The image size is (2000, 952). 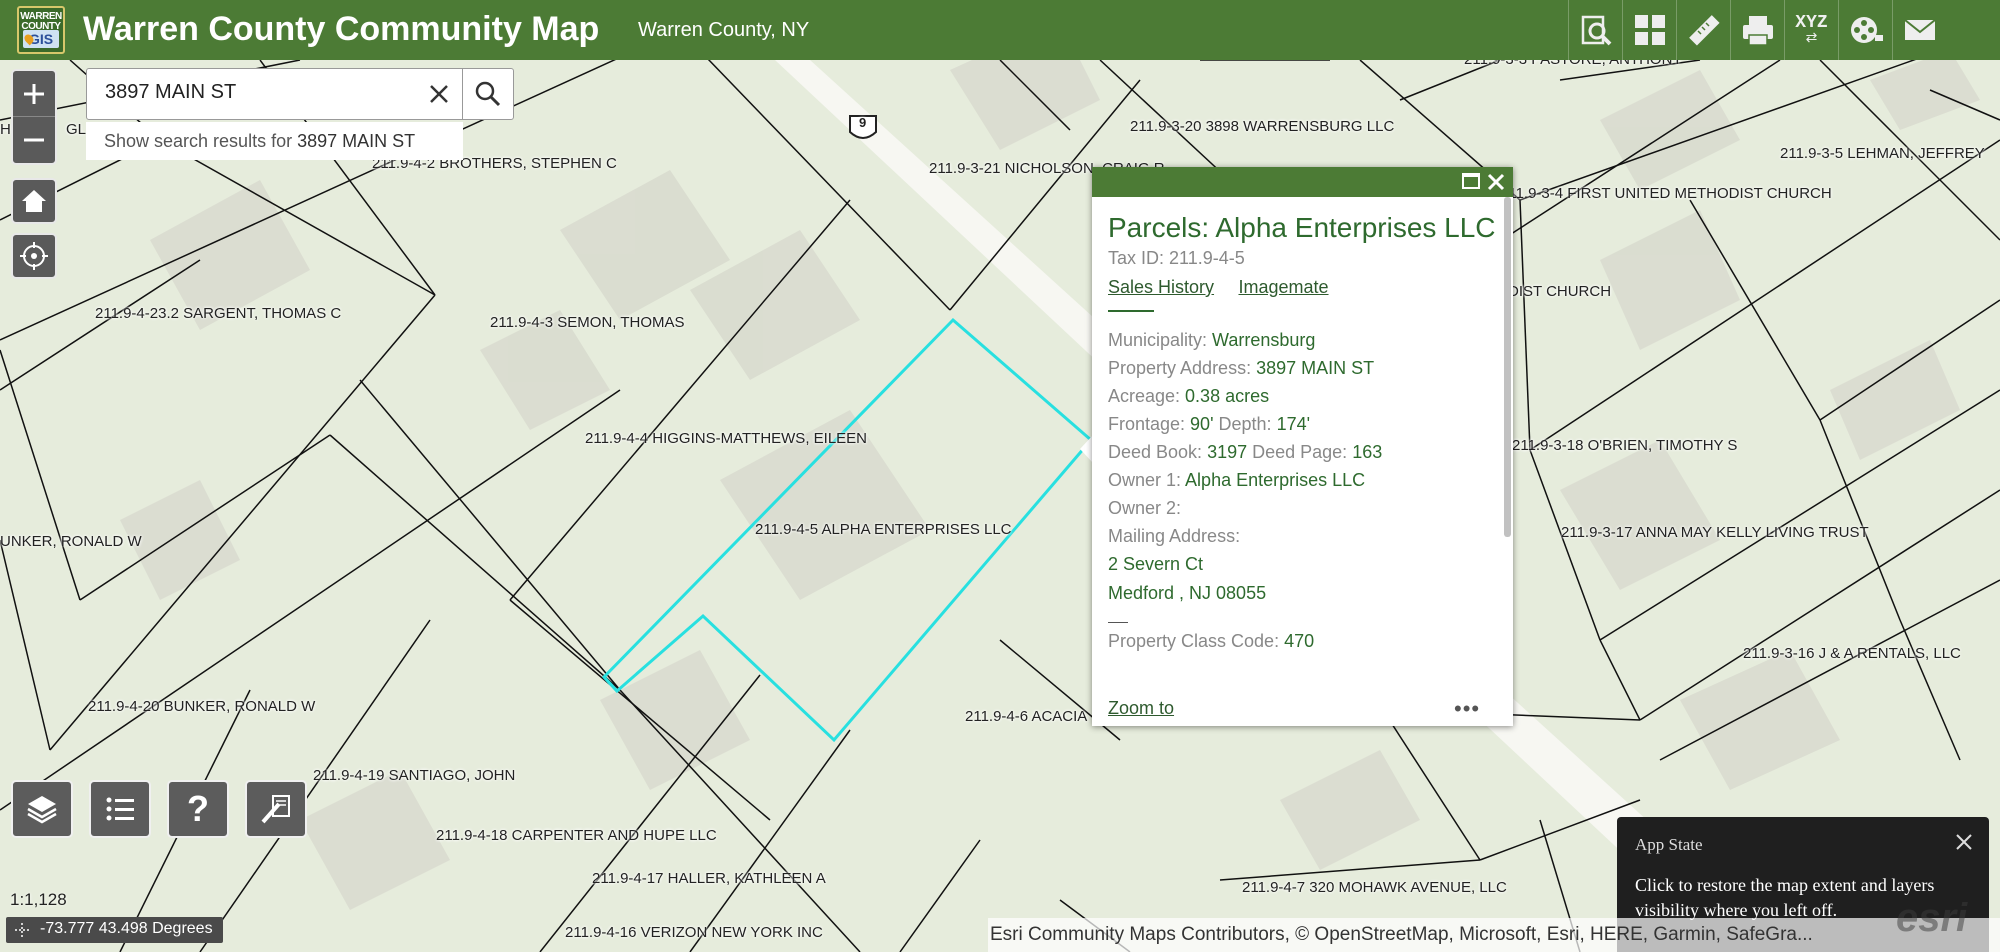 I want to click on parcel-label: GL, so click(x=76, y=129).